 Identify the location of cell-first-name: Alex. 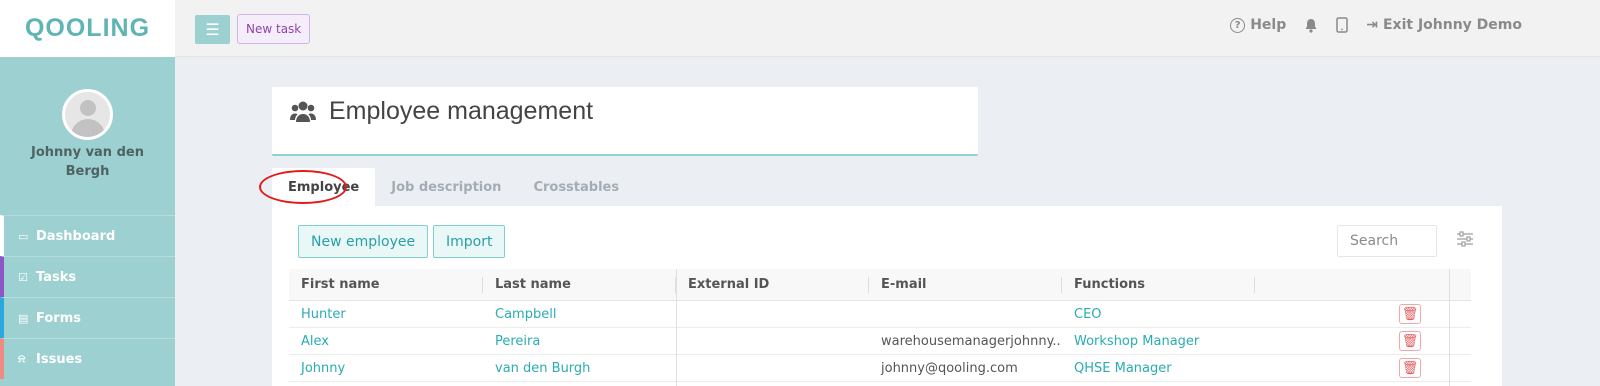
(386, 341).